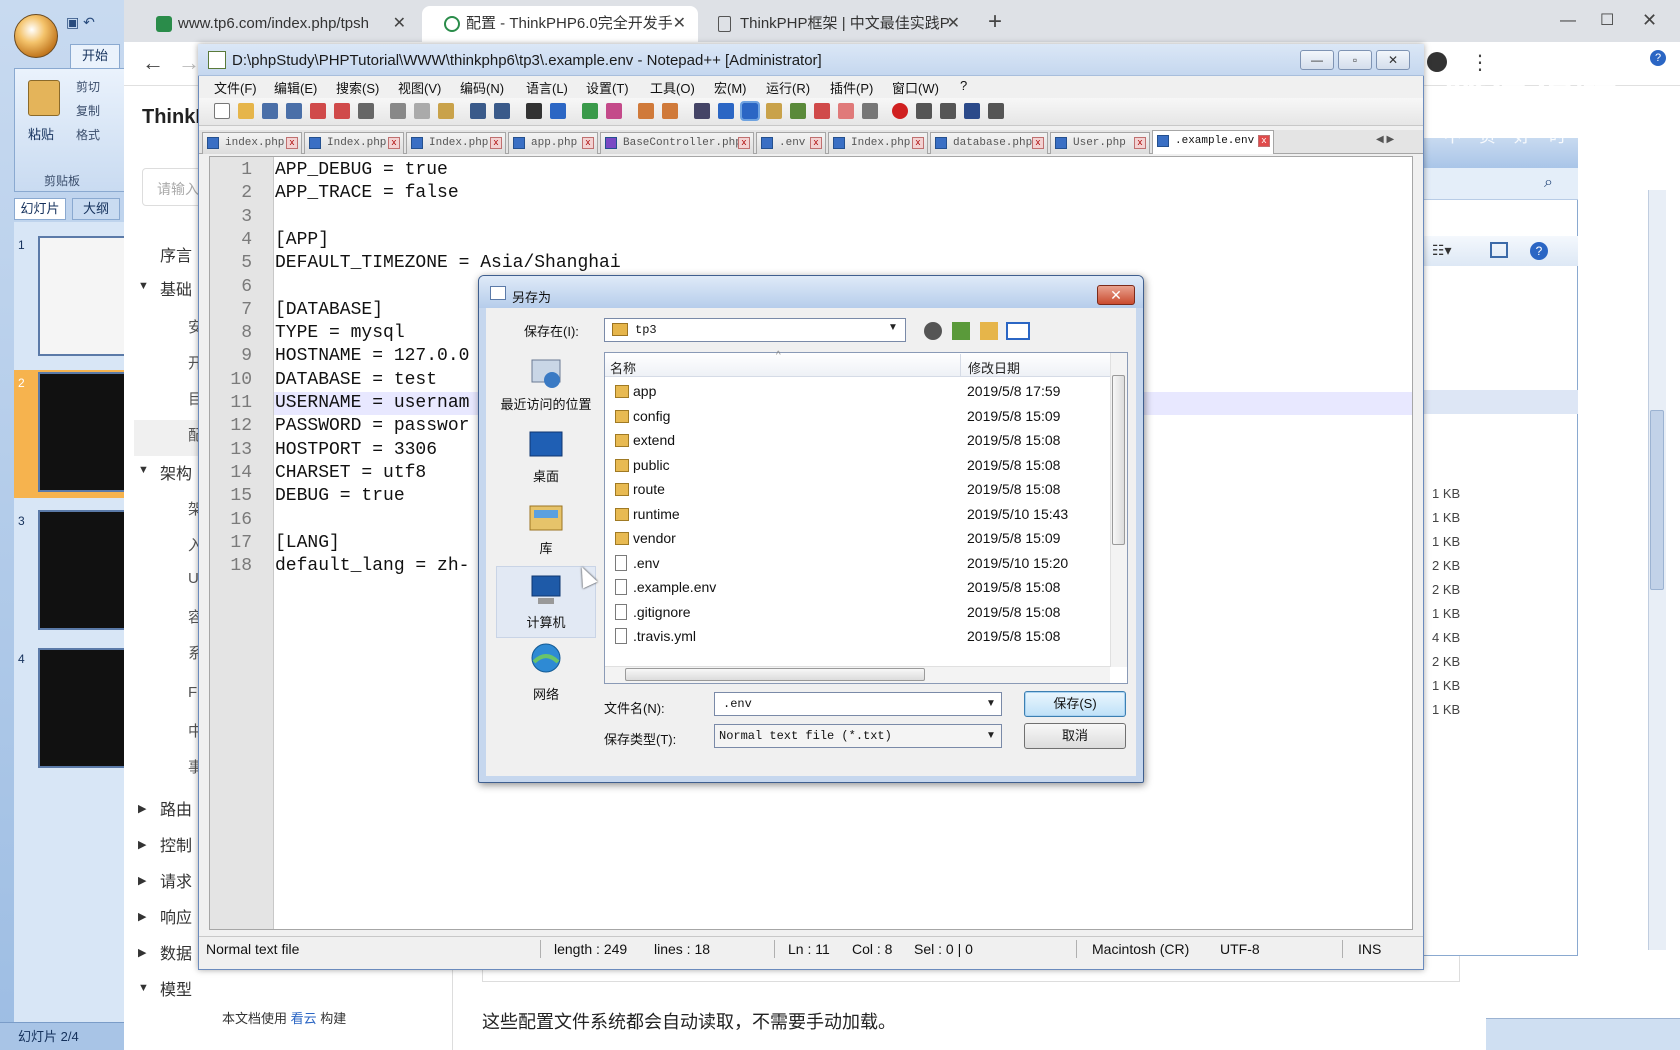  I want to click on run-macro-multiple-icon, so click(972, 111).